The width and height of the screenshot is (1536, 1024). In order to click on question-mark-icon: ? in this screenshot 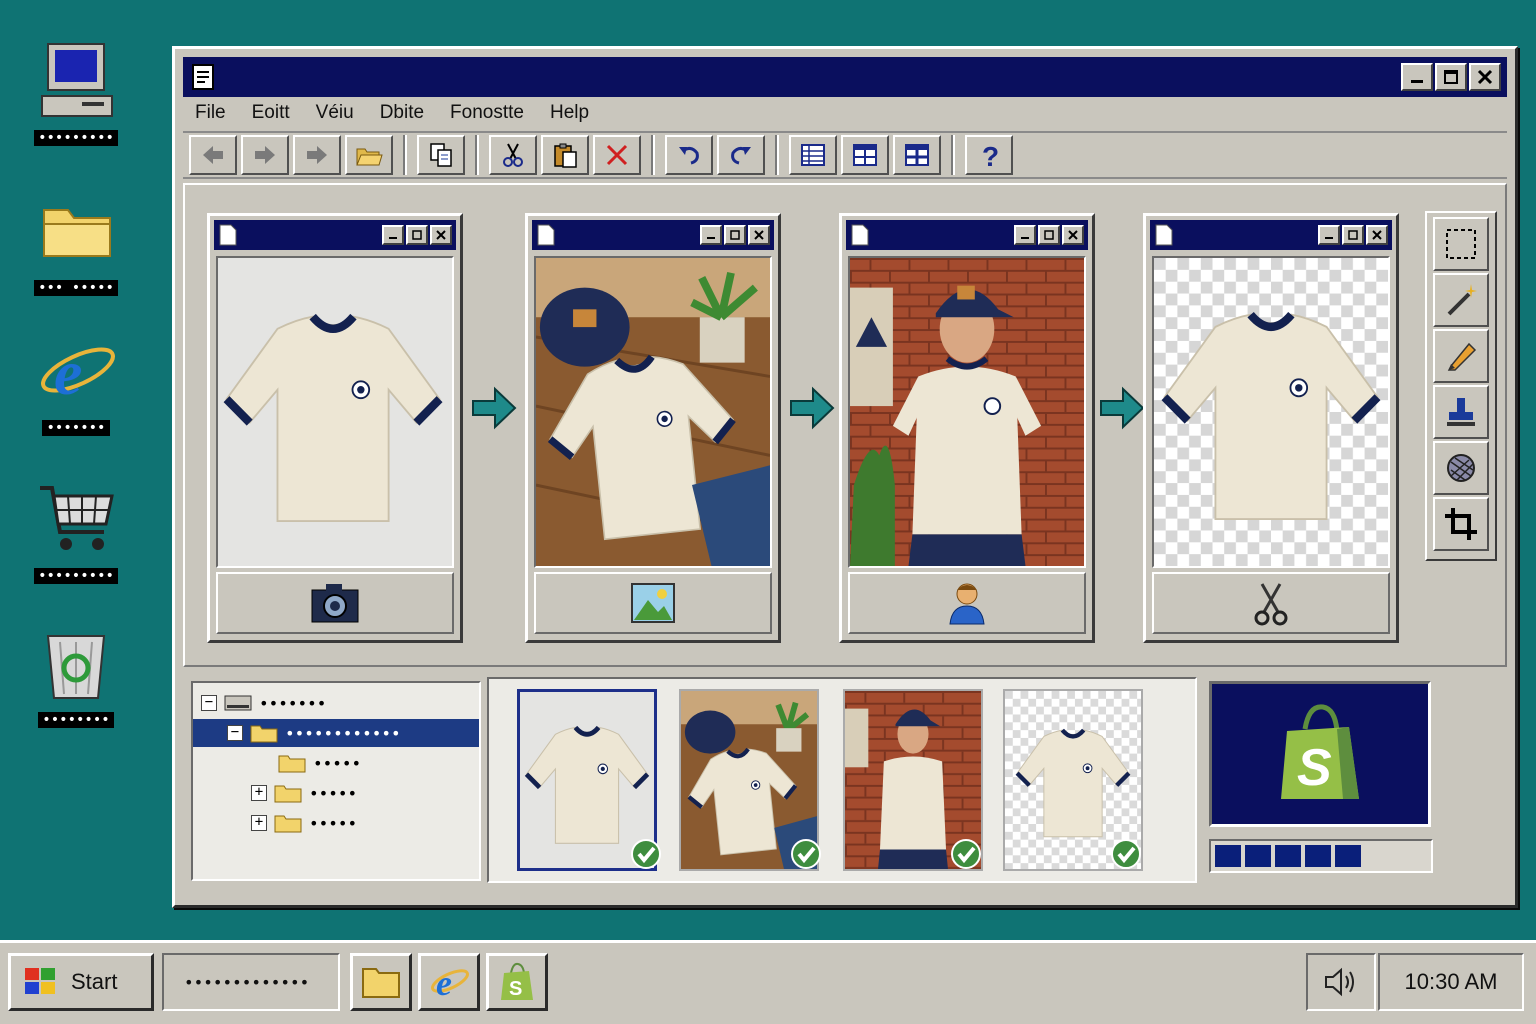, I will do `click(990, 155)`.